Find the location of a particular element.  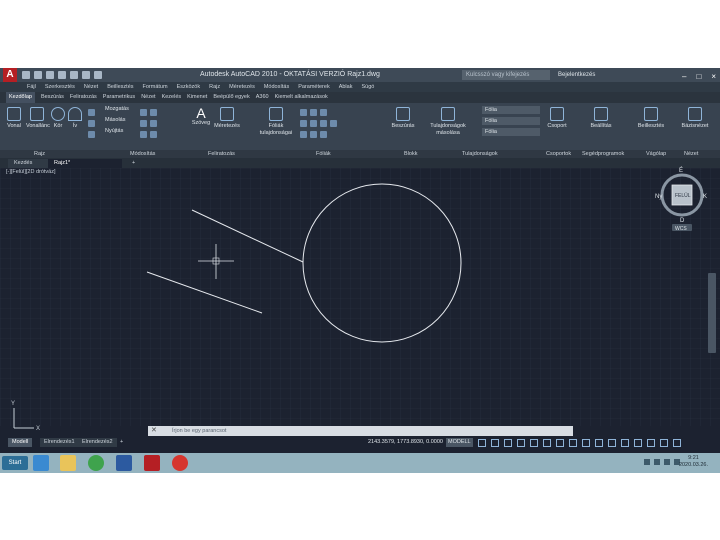

save-disk-icon is located at coordinates (124, 463).